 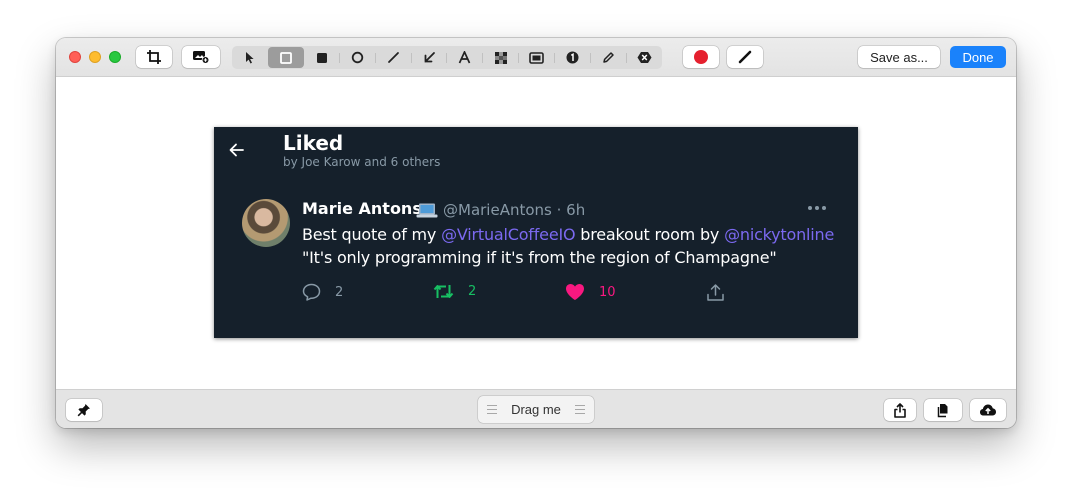 I want to click on color-swatch, so click(x=701, y=57).